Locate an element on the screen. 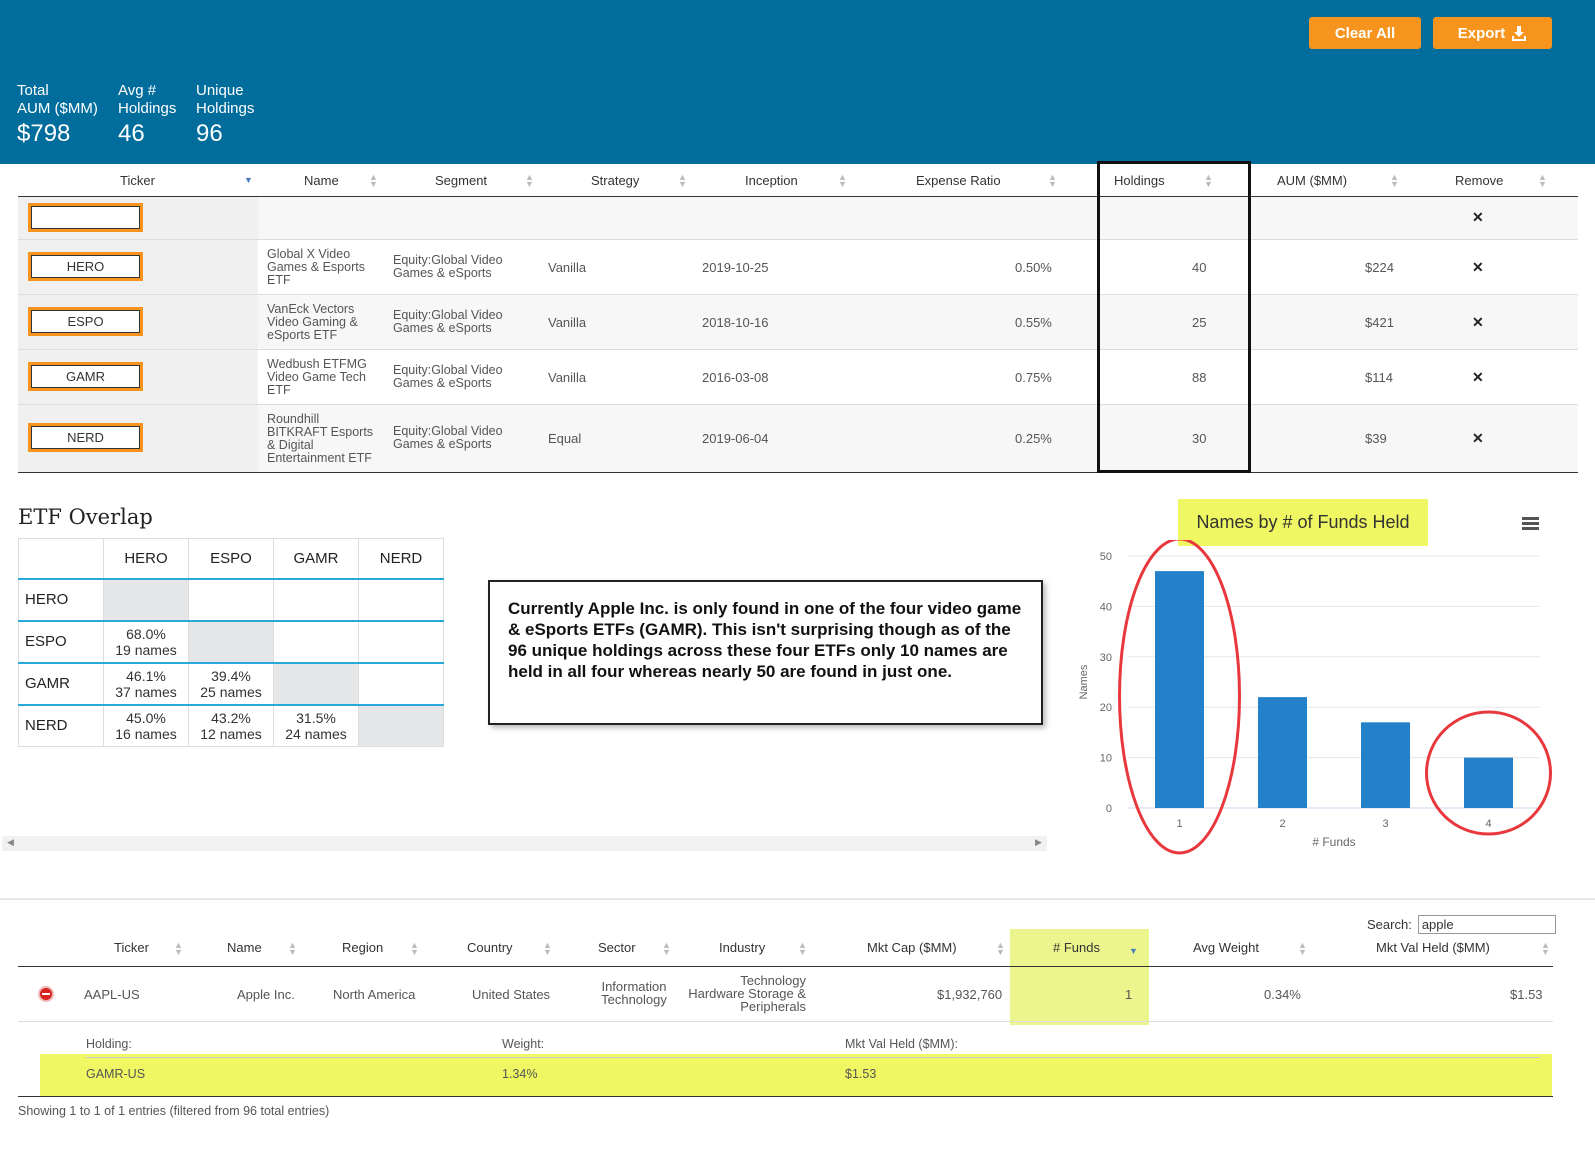 The width and height of the screenshot is (1595, 1152). column-header-mkt-val-held: Mkt Val Held ($MM) is located at coordinates (1433, 948).